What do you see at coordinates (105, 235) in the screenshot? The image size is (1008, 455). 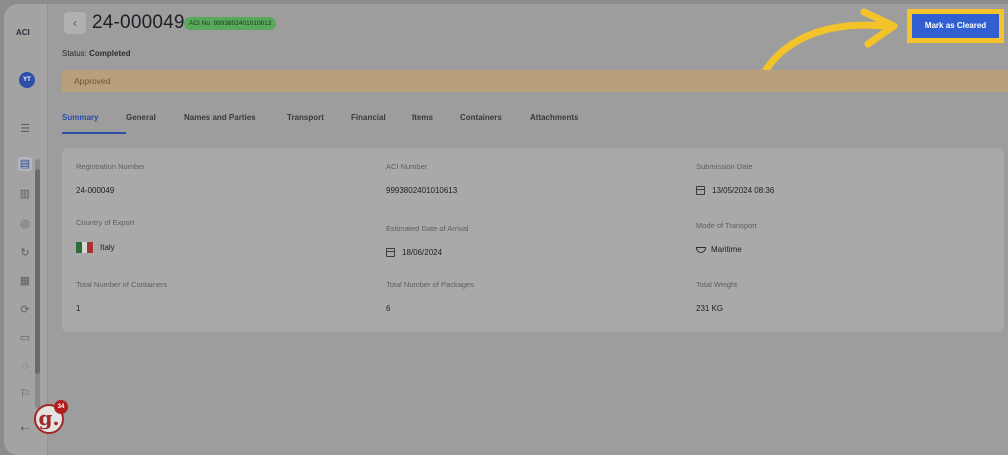 I see `country-of-export-field: Country of Export Italy` at bounding box center [105, 235].